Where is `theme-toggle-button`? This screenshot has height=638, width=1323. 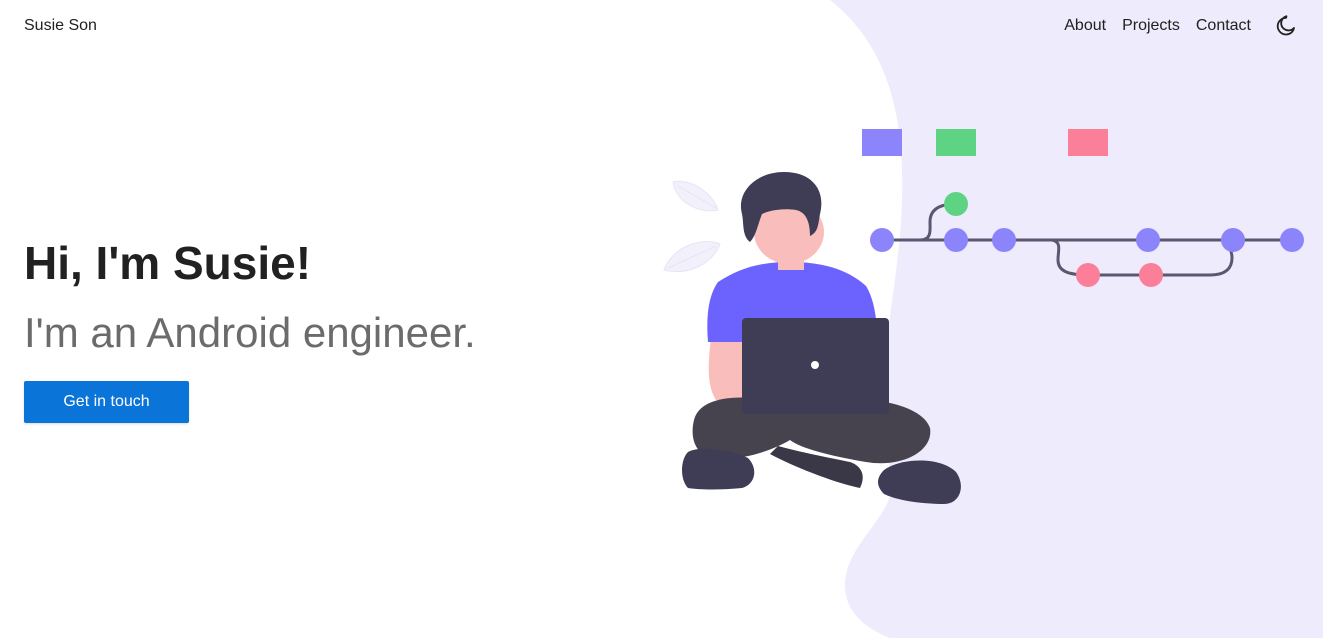 theme-toggle-button is located at coordinates (1286, 25).